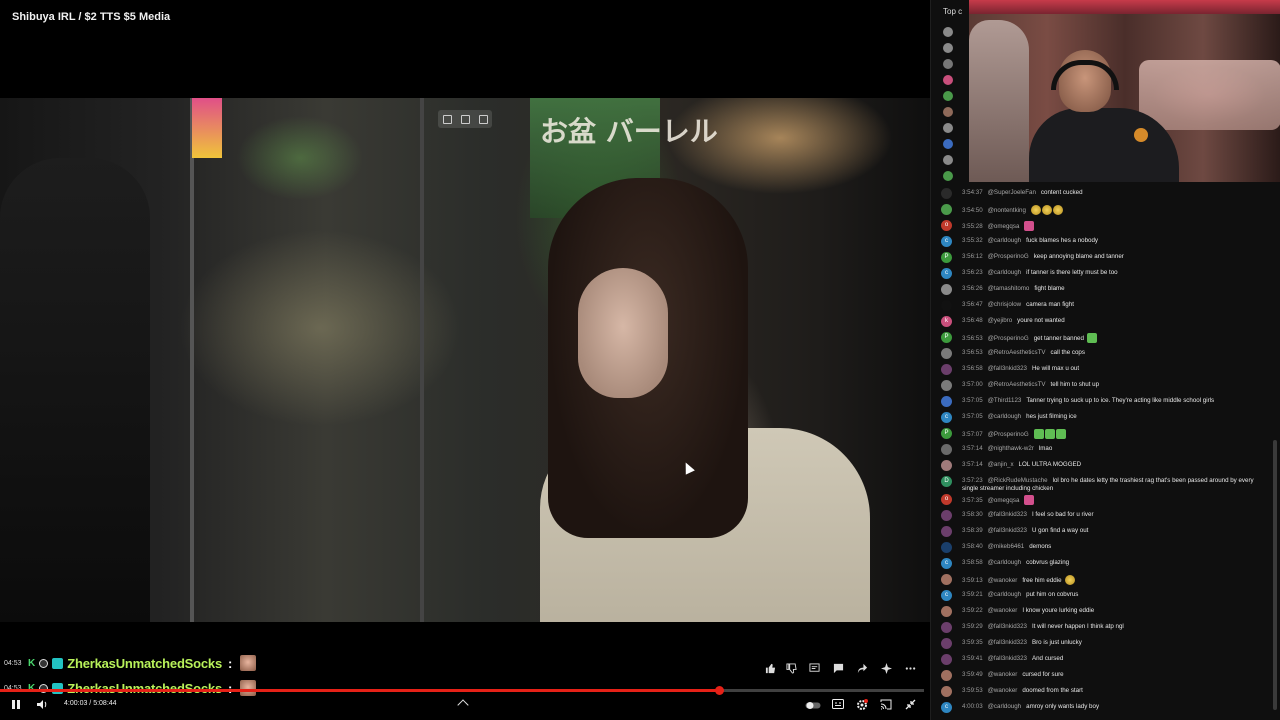 This screenshot has height=720, width=1280. Describe the element at coordinates (952, 11) in the screenshot. I see `chat-mode-label: Top c` at that location.